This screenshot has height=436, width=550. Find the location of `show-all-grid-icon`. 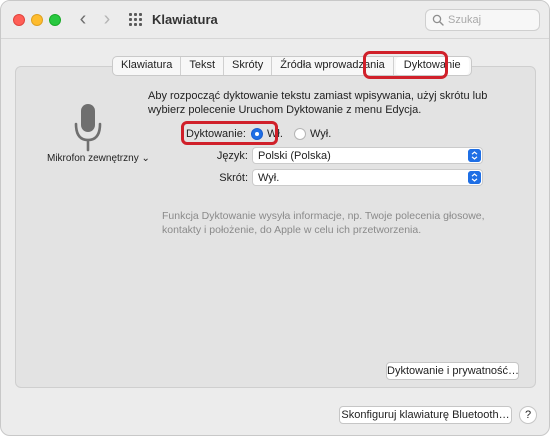

show-all-grid-icon is located at coordinates (136, 20).